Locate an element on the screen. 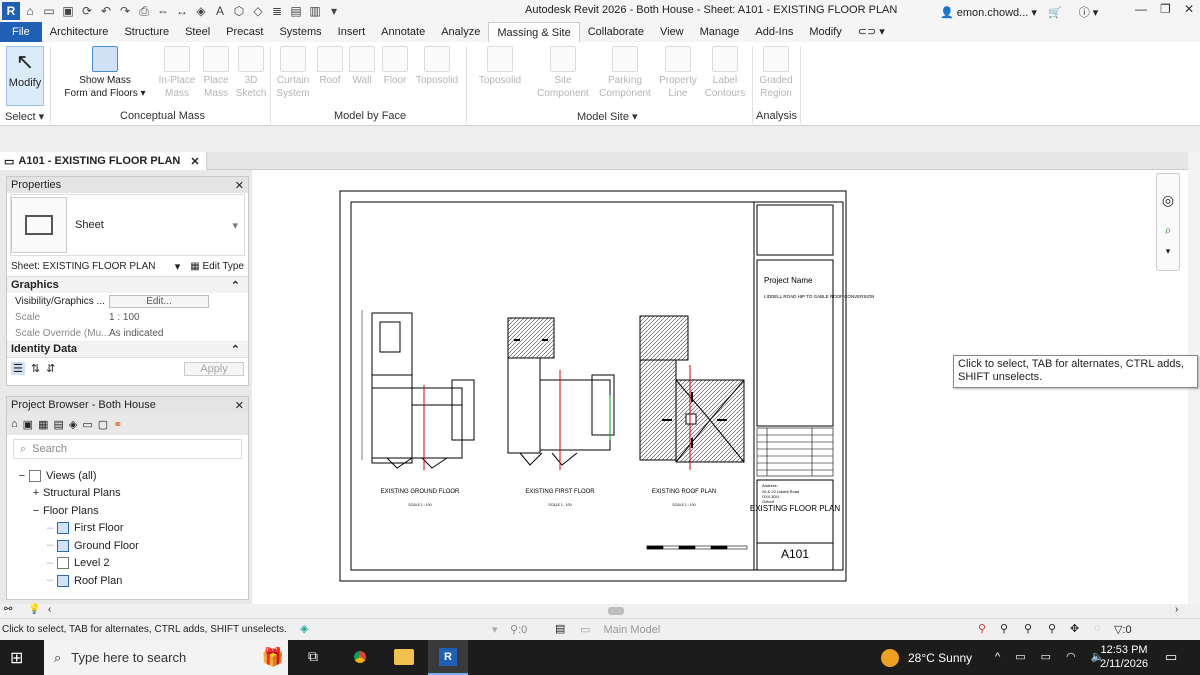 Image resolution: width=1200 pixels, height=675 pixels. horizontal-scrollbar: ⚯ 💡 ‹ › is located at coordinates (600, 611).